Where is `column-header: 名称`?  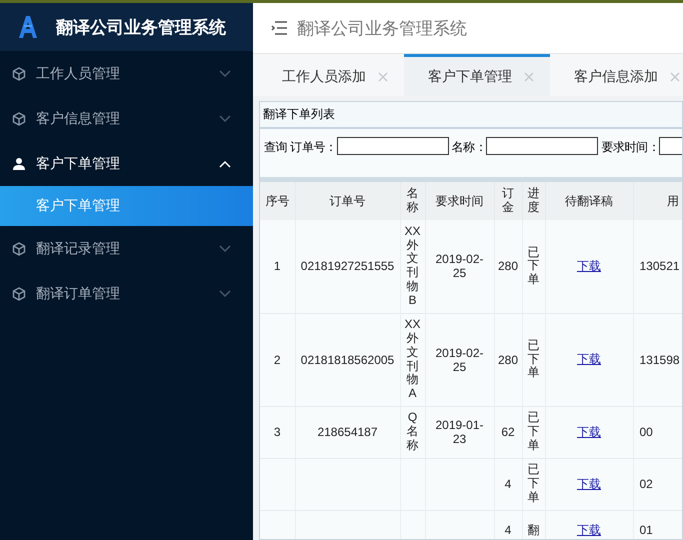
column-header: 名称 is located at coordinates (413, 201).